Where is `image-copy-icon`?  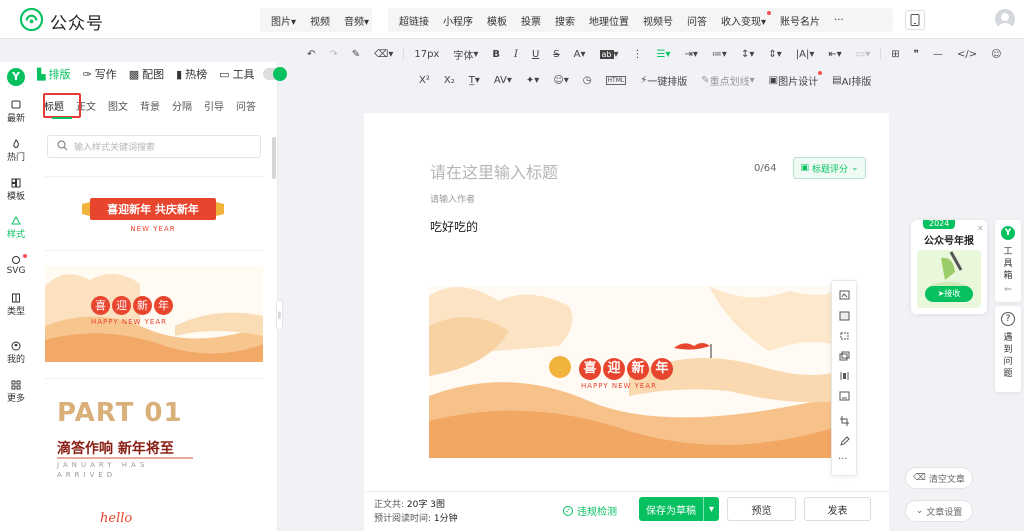 image-copy-icon is located at coordinates (844, 356).